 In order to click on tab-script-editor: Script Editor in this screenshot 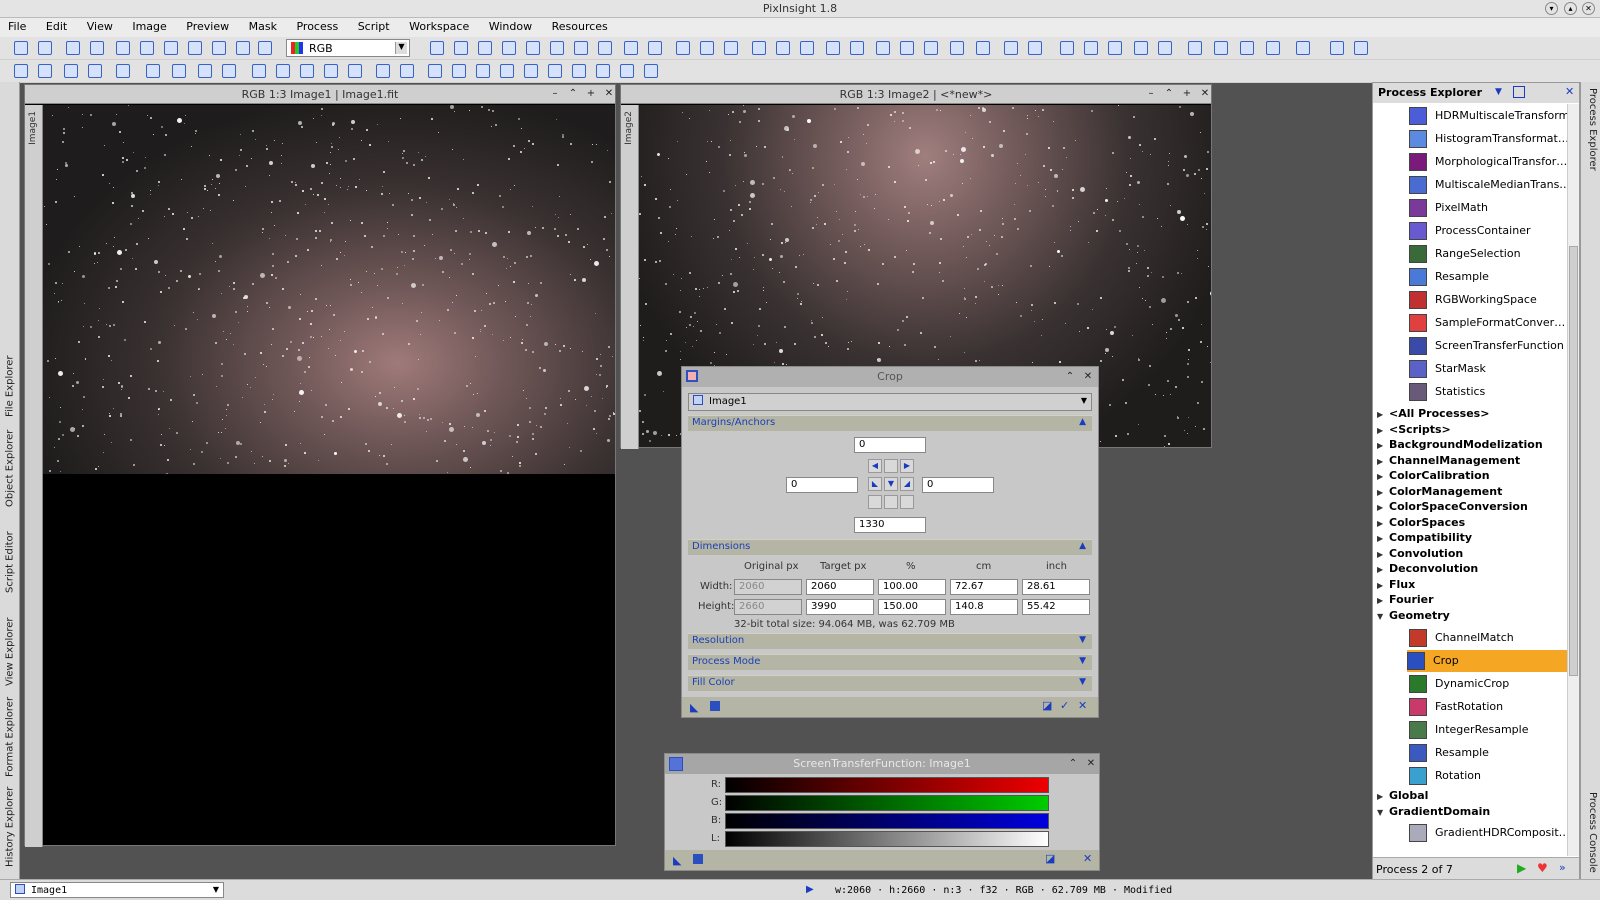, I will do `click(10, 562)`.